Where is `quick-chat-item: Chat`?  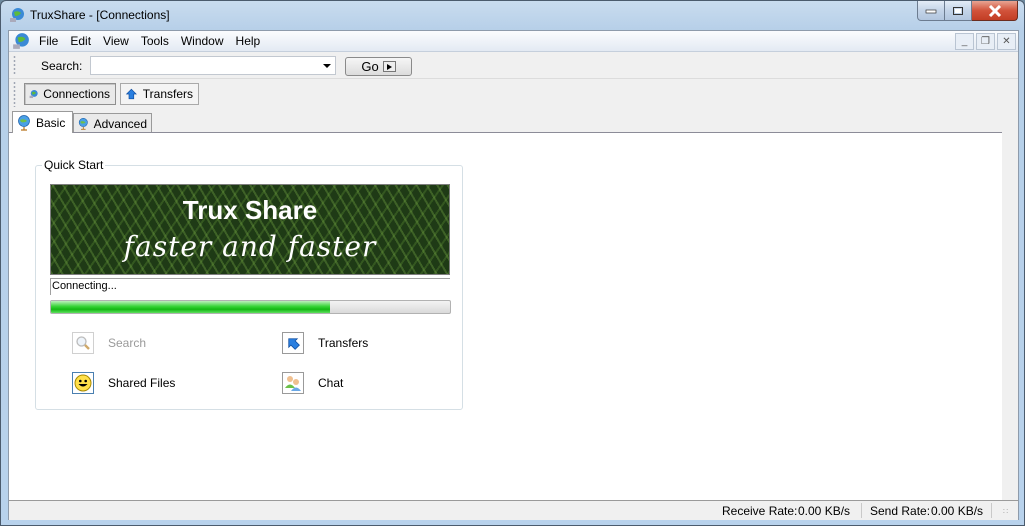 quick-chat-item: Chat is located at coordinates (312, 383).